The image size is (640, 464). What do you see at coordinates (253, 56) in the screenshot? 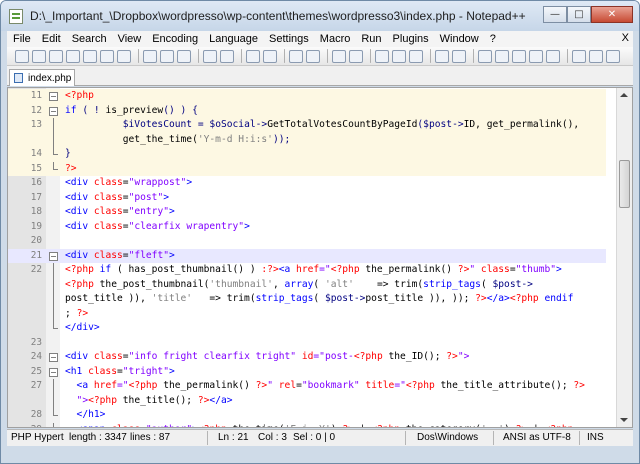
I see `find-icon` at bounding box center [253, 56].